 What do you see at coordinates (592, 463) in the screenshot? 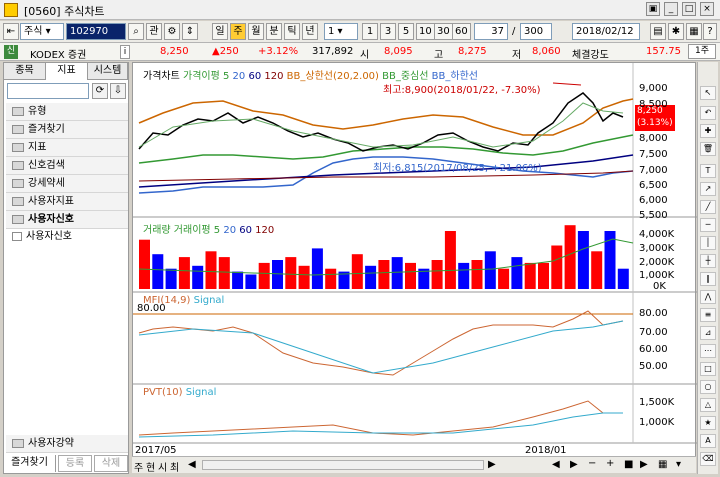
I see `minus-icon: −` at bounding box center [592, 463].